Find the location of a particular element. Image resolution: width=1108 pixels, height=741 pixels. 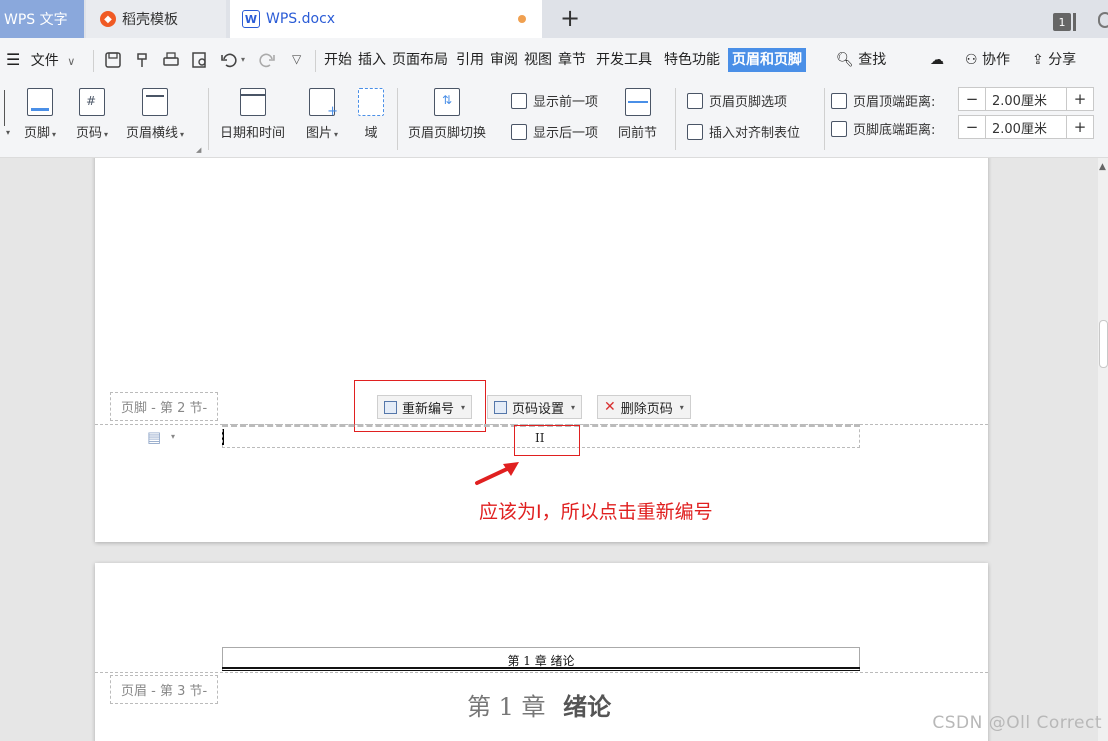

tab-bar: WPS 文字 ◆ 稻壳模板 W WPS.docx + 1 is located at coordinates (554, 19).